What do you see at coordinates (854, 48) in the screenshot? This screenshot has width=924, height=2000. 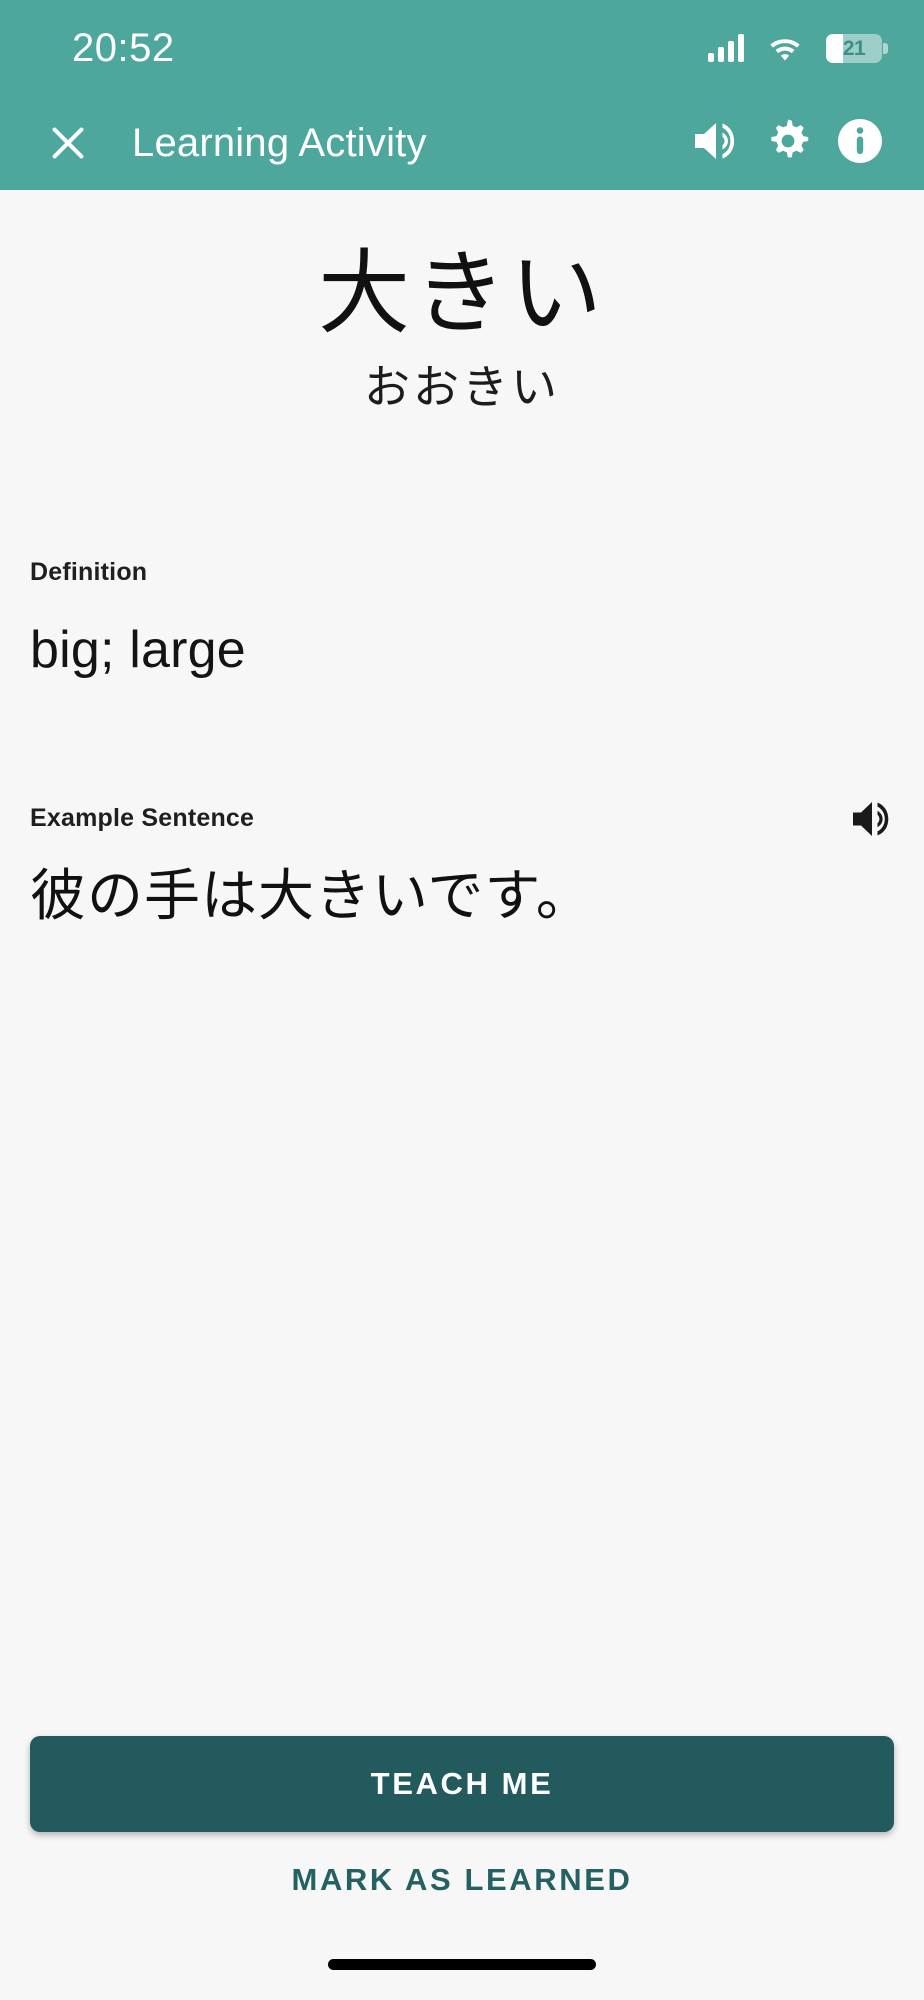 I see `battery-level-label: 21` at bounding box center [854, 48].